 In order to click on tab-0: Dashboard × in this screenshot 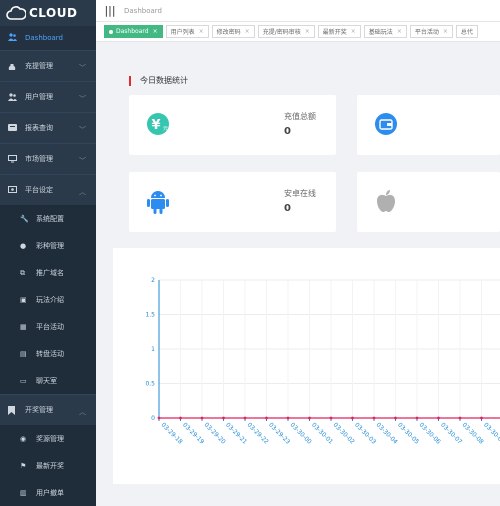, I will do `click(133, 31)`.